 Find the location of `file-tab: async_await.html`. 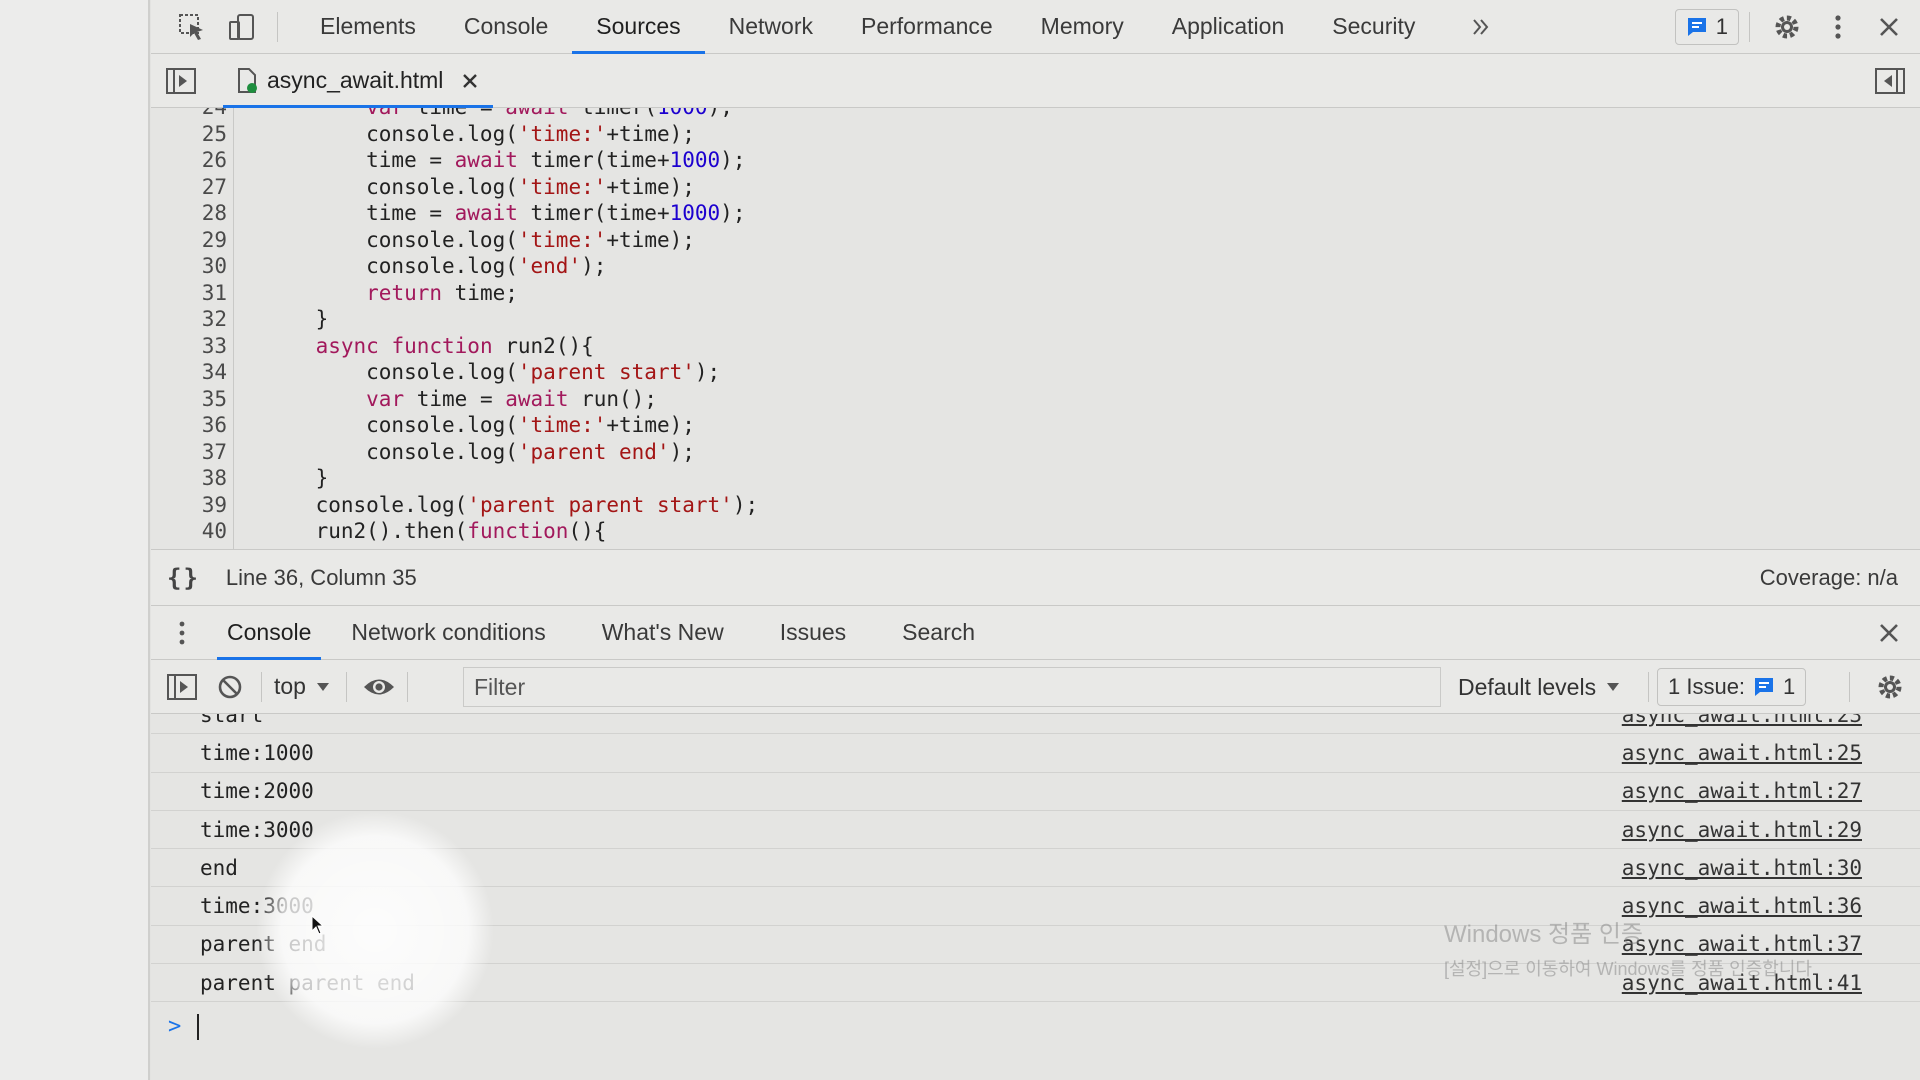

file-tab: async_await.html is located at coordinates (358, 81).